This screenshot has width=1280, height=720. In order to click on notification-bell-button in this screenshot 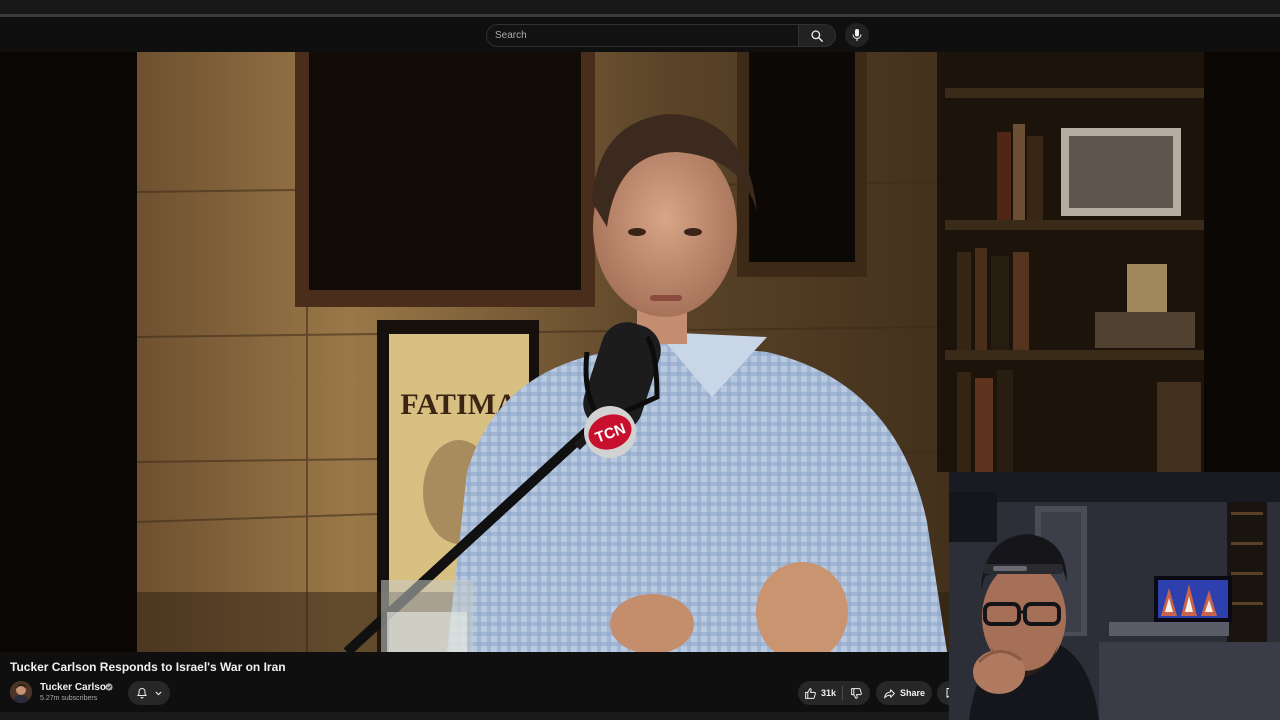, I will do `click(149, 693)`.